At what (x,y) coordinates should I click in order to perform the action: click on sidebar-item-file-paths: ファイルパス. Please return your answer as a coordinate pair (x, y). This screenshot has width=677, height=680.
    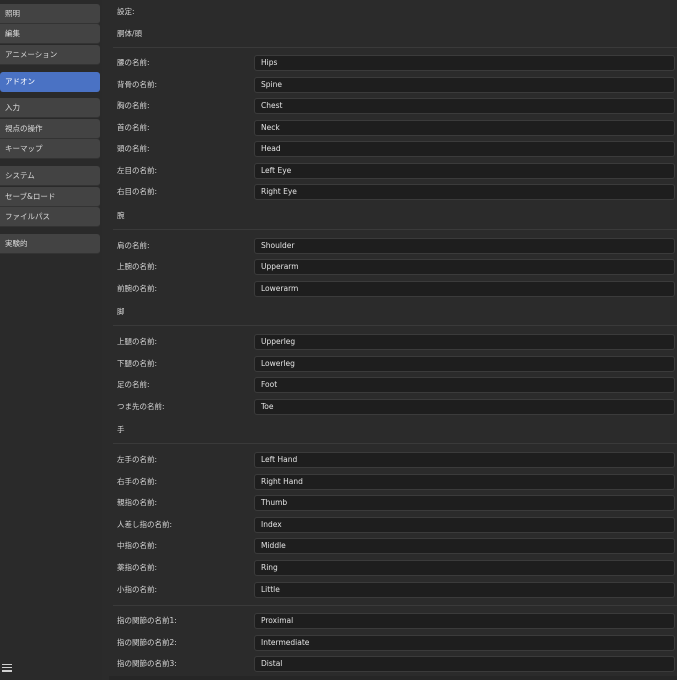
    Looking at the image, I should click on (50, 217).